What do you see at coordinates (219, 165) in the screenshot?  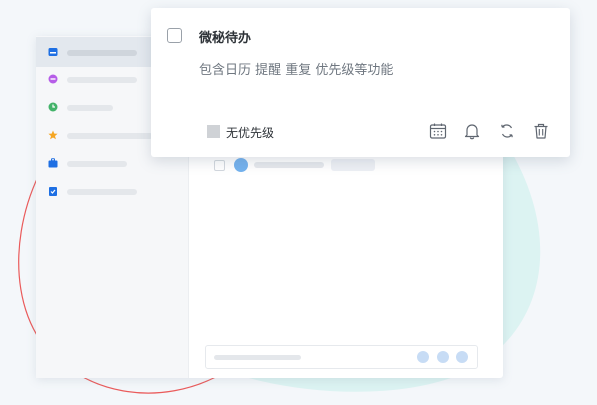 I see `task-checkbox` at bounding box center [219, 165].